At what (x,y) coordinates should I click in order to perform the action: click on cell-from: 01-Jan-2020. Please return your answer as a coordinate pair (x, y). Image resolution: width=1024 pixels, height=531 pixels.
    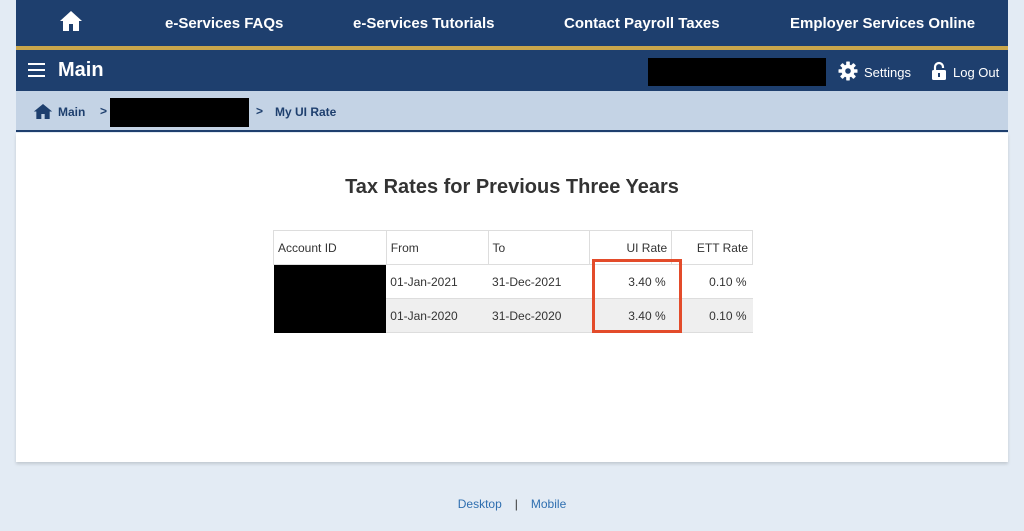
    Looking at the image, I should click on (437, 315).